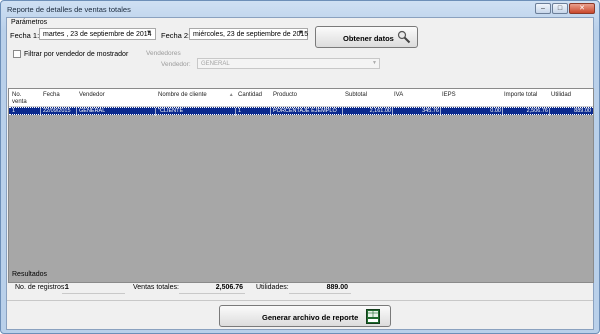  I want to click on minimize-button: –, so click(543, 8).